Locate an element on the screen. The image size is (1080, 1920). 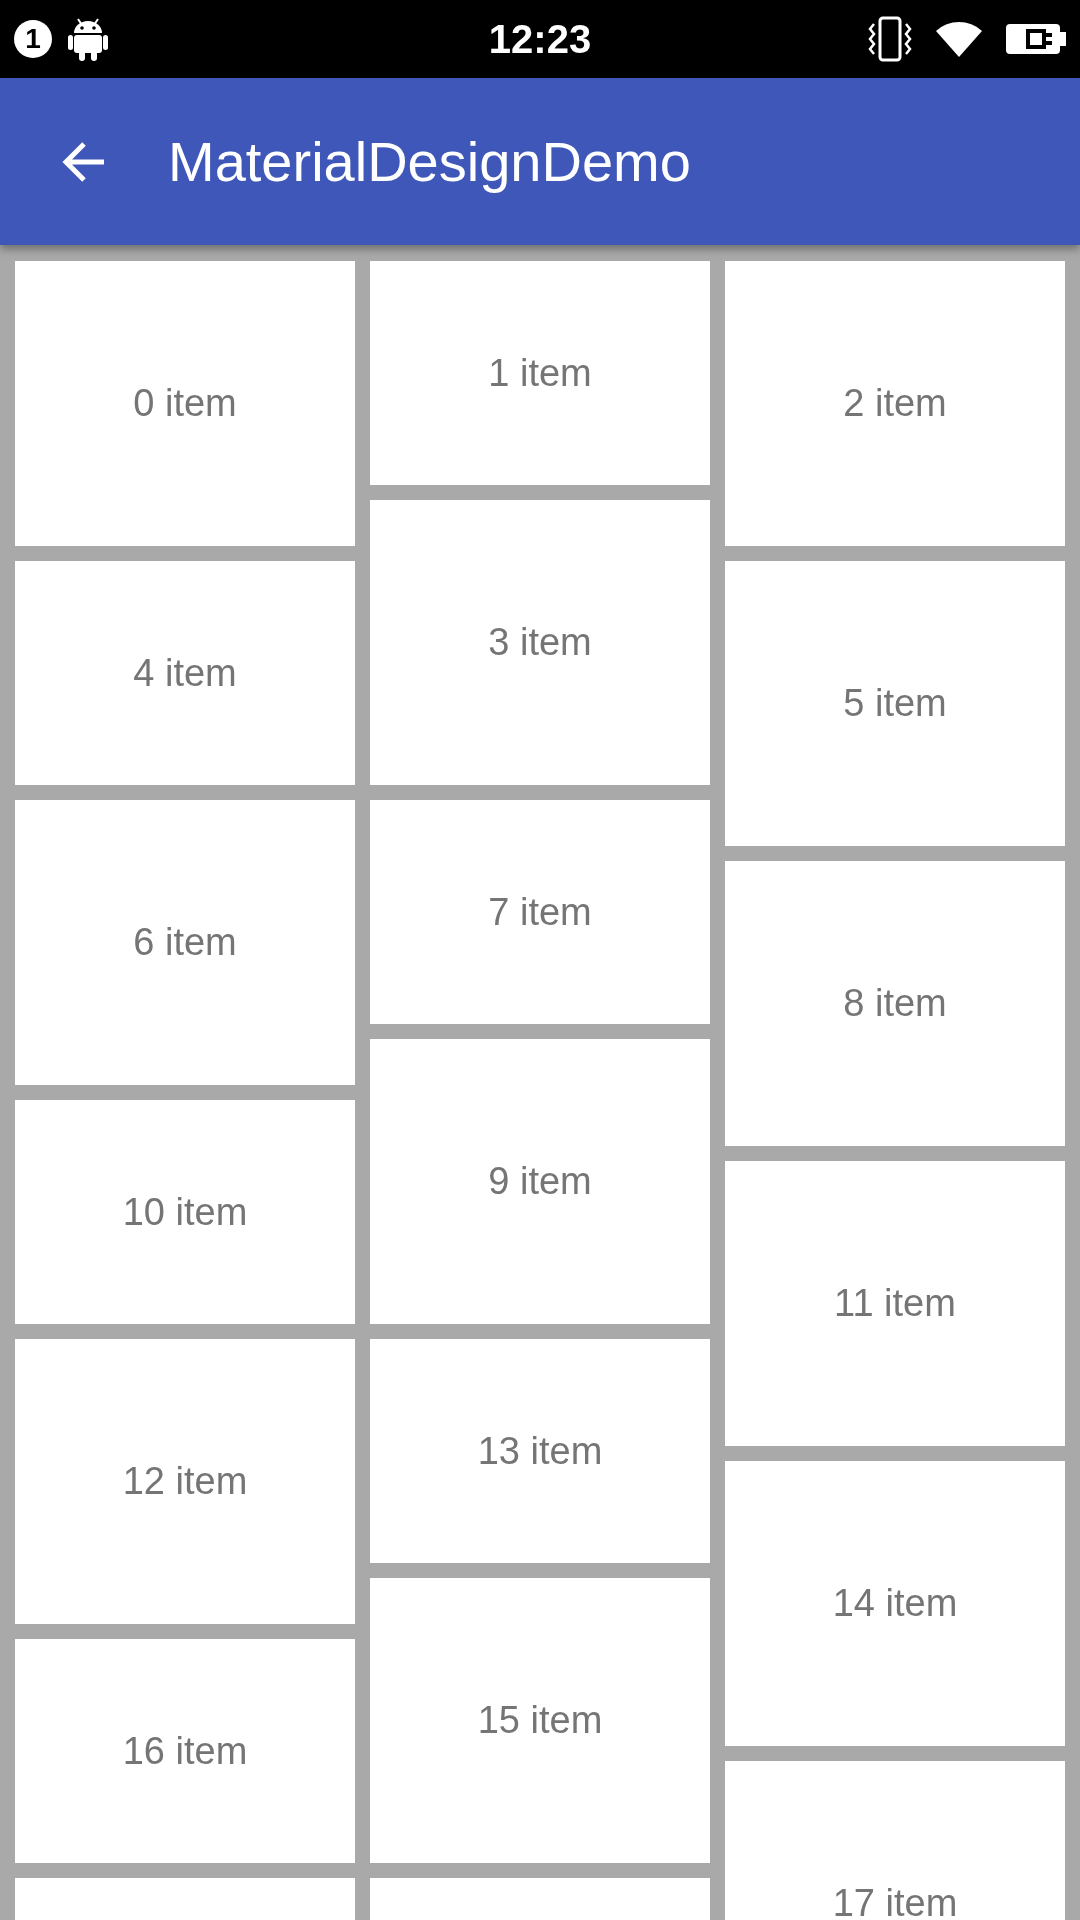
grid-card: 13 item is located at coordinates (540, 1451).